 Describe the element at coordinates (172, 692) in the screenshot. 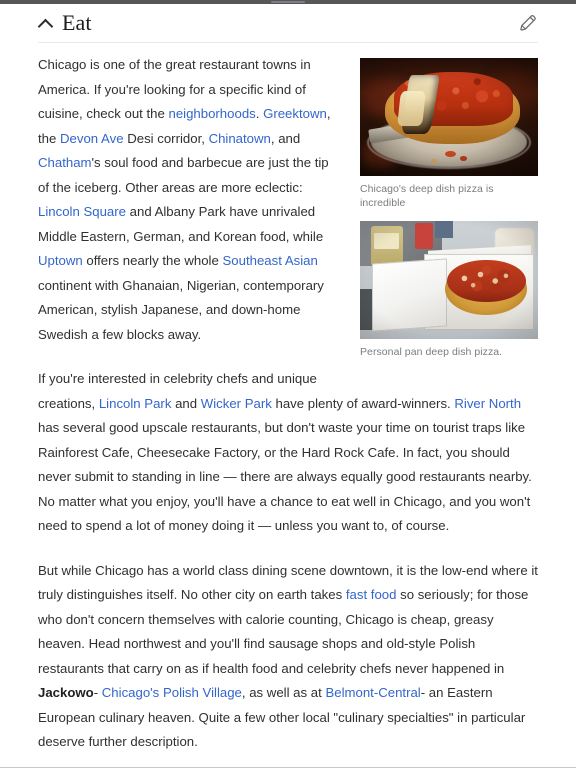

I see `link-chicagos-polish-village: Chicago's Polish Village` at that location.